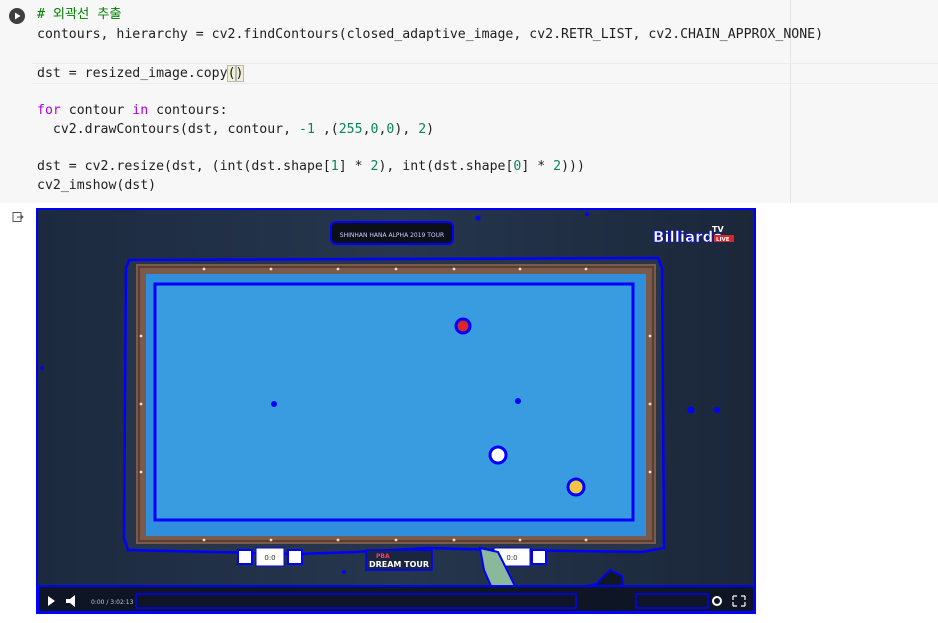 The width and height of the screenshot is (938, 623). I want to click on bottom-banner: PBA DREAM TOUR, so click(399, 560).